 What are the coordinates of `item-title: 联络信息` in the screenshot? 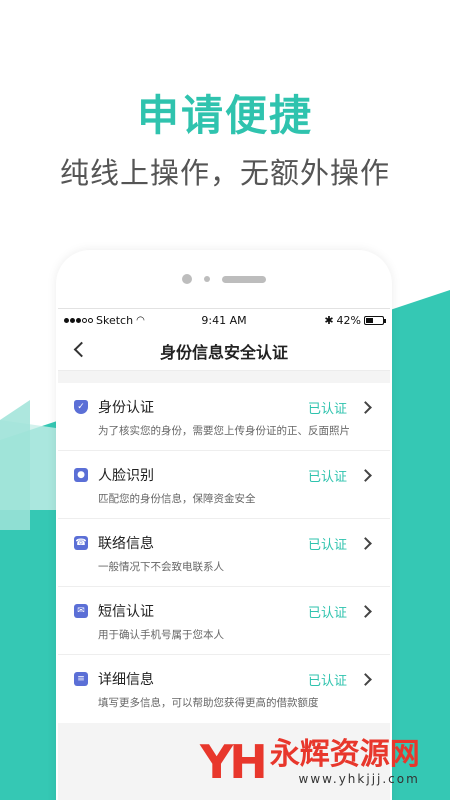 It's located at (126, 544).